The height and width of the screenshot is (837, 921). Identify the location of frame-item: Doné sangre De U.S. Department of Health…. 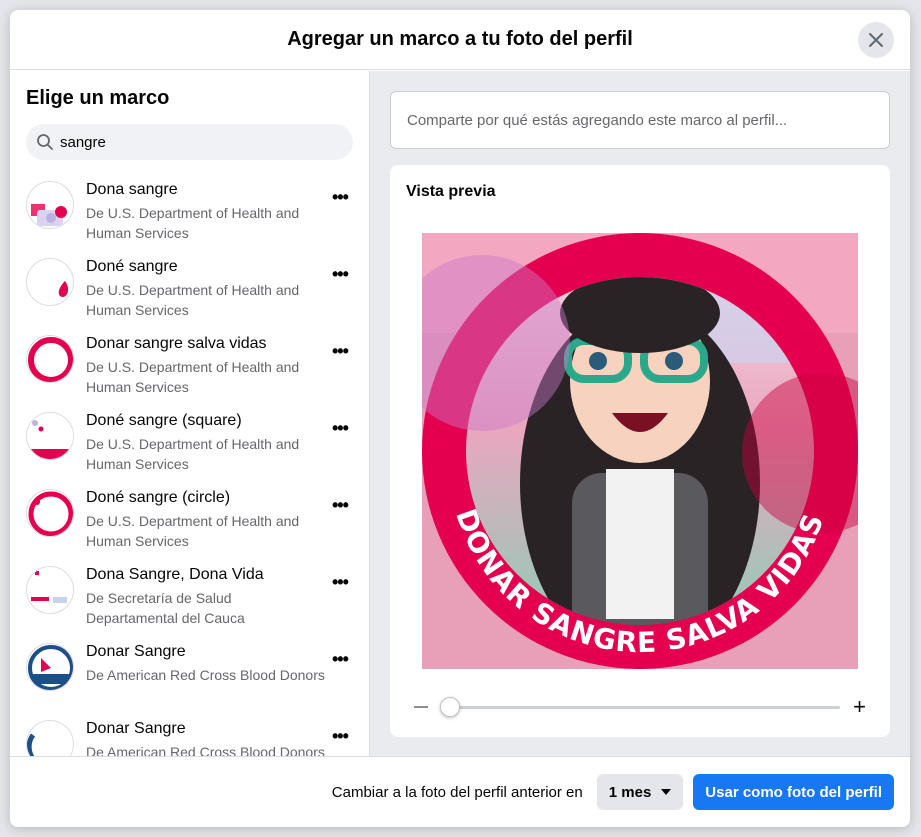
(189, 294).